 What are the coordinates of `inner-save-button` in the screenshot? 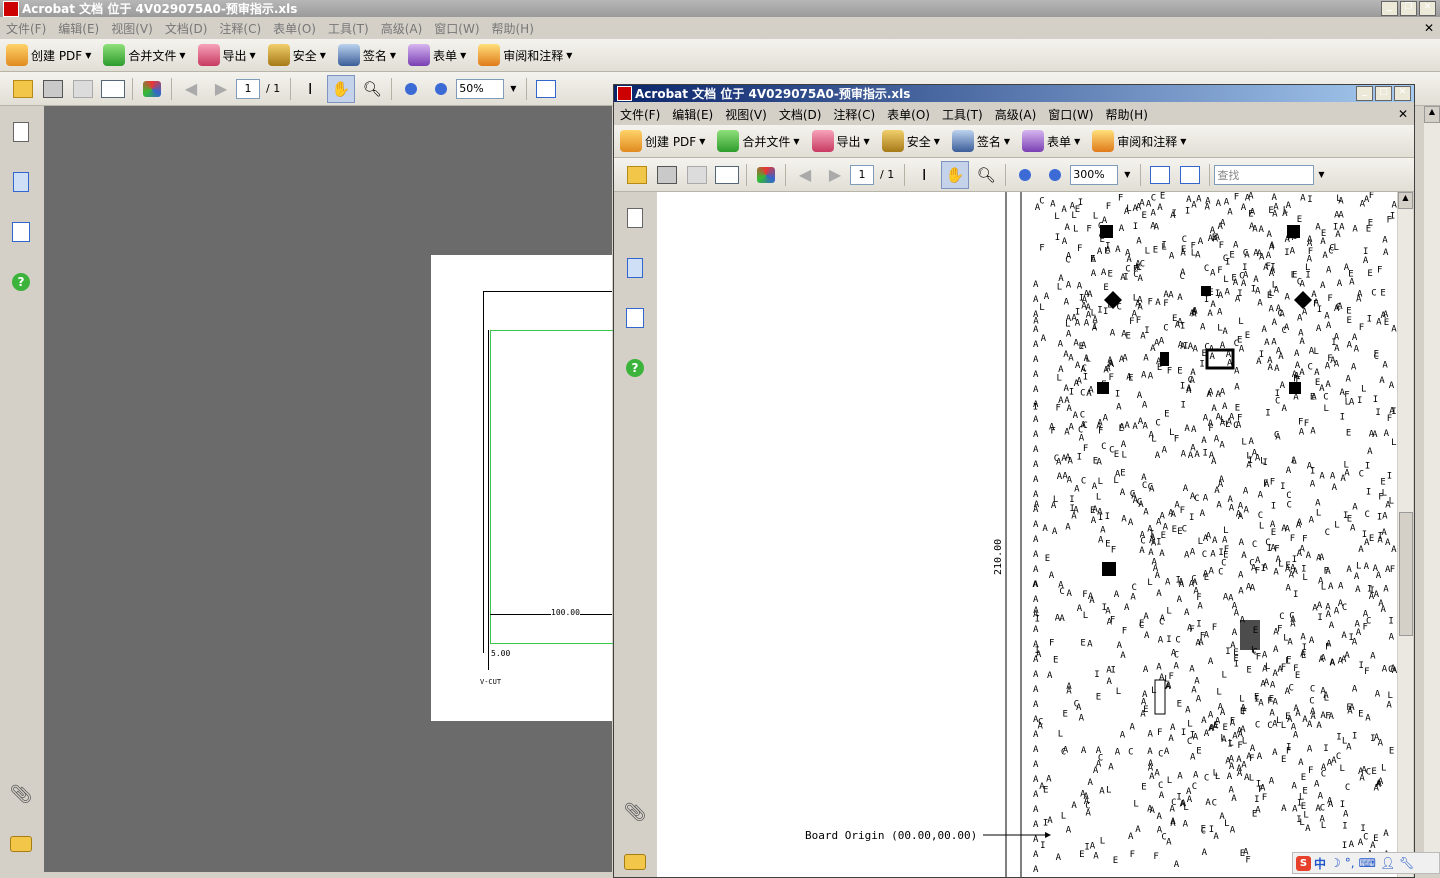 It's located at (697, 175).